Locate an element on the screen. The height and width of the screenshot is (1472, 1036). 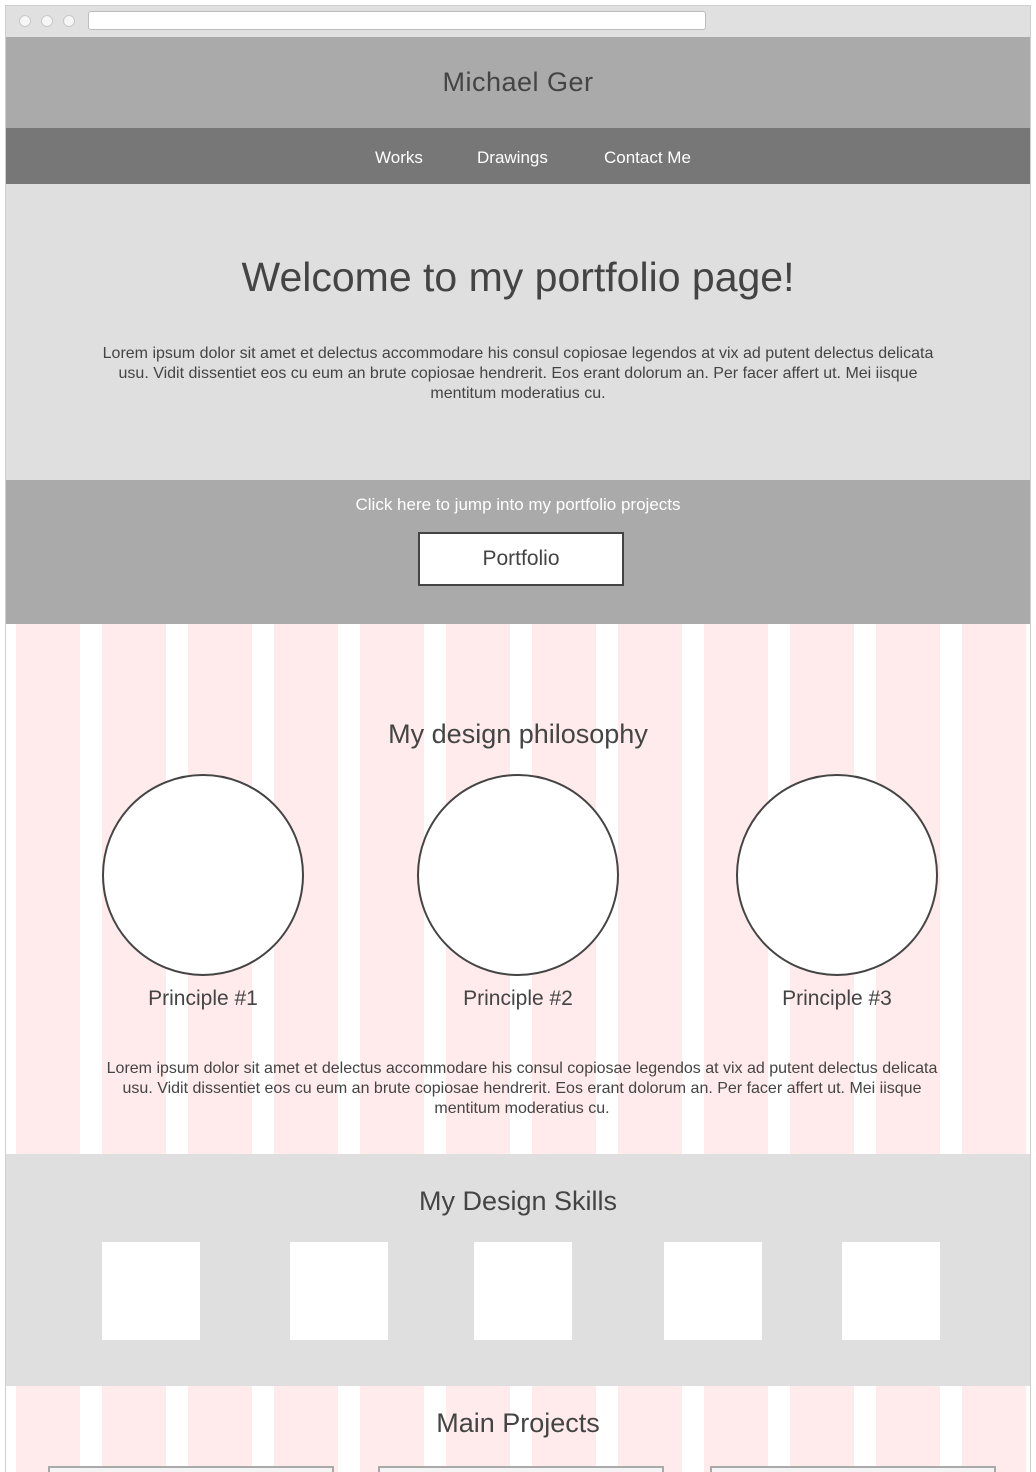
principle-3-image is located at coordinates (837, 875).